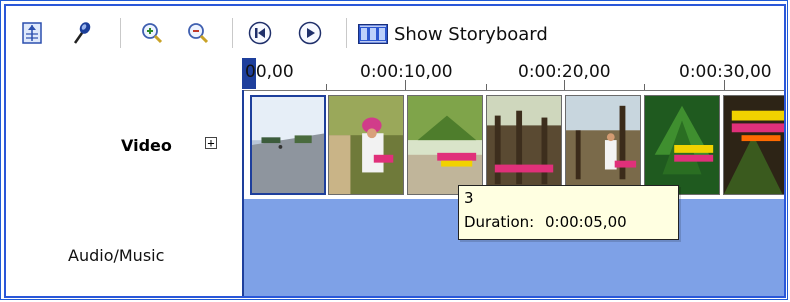 The height and width of the screenshot is (302, 790). Describe the element at coordinates (116, 255) in the screenshot. I see `audio-music-track-label: Audio/Music` at that location.